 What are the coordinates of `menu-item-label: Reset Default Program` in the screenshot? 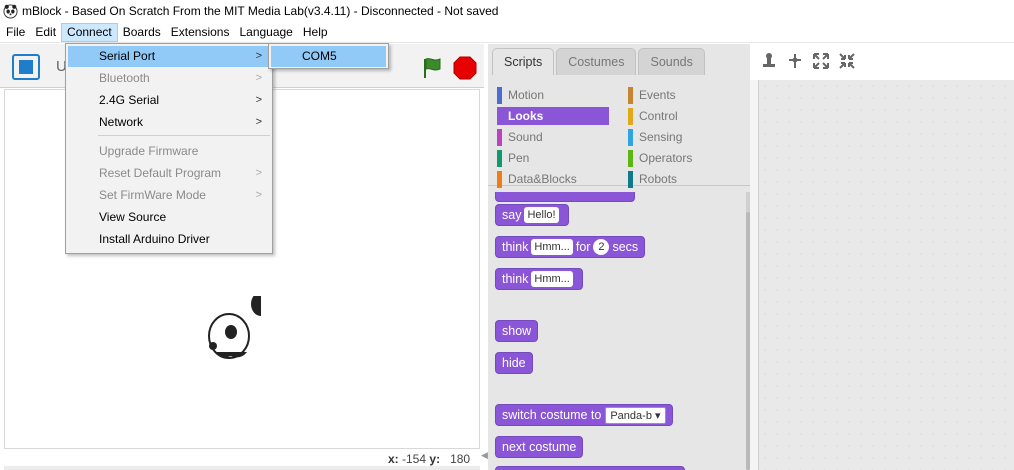 It's located at (160, 173).